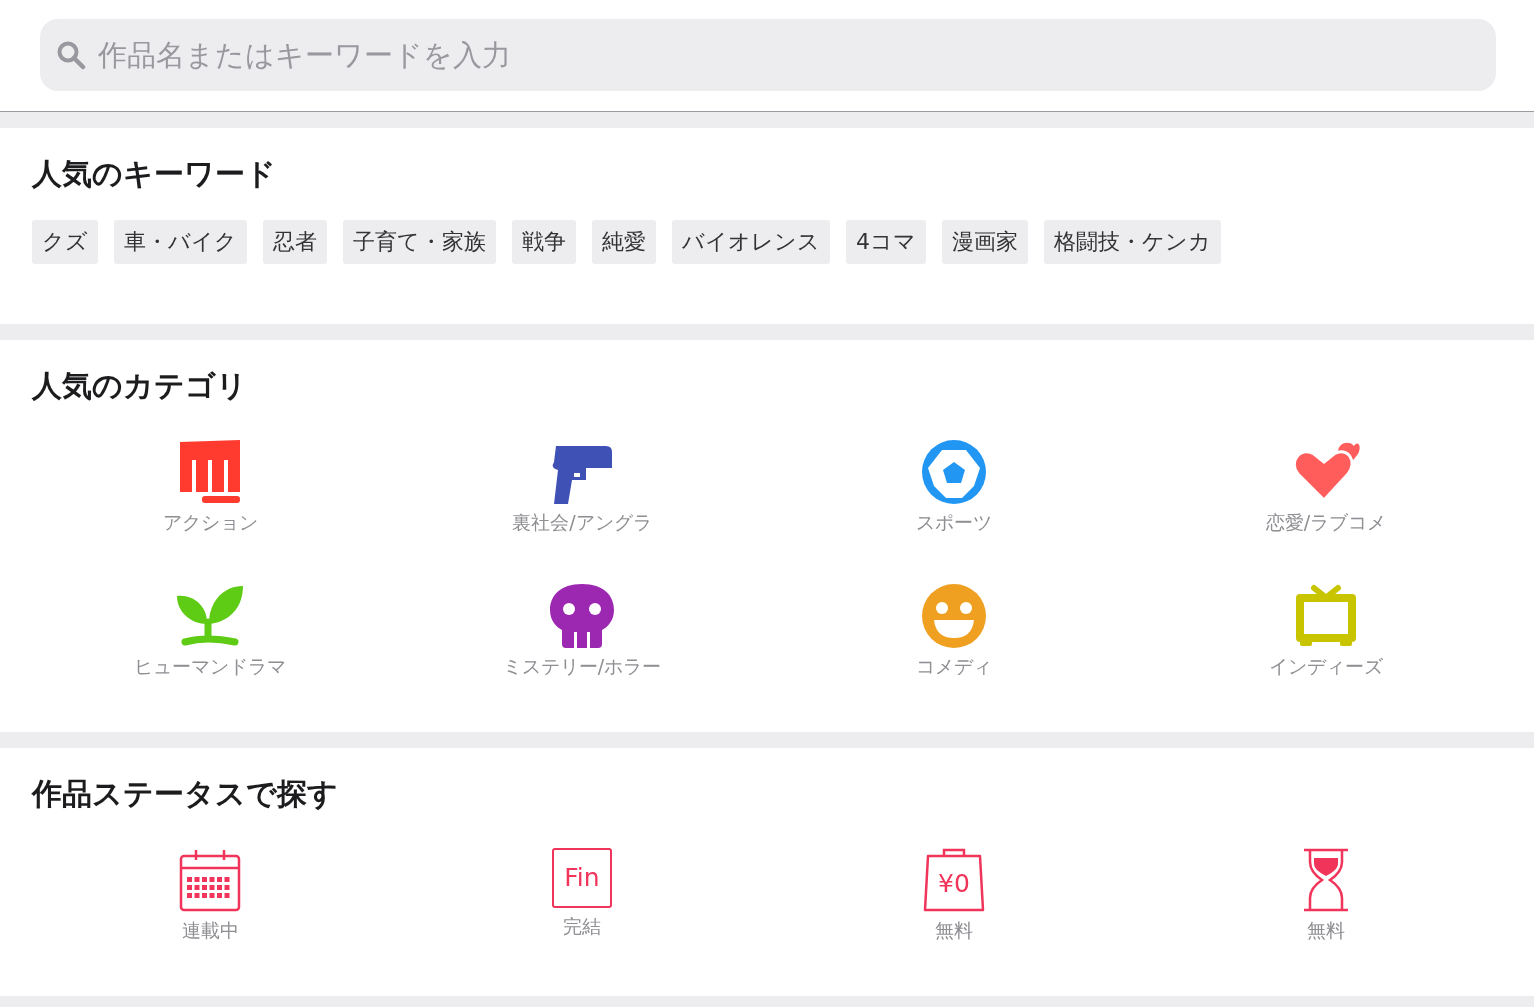  Describe the element at coordinates (751, 242) in the screenshot. I see `keyword-tag: バイオレンス` at that location.